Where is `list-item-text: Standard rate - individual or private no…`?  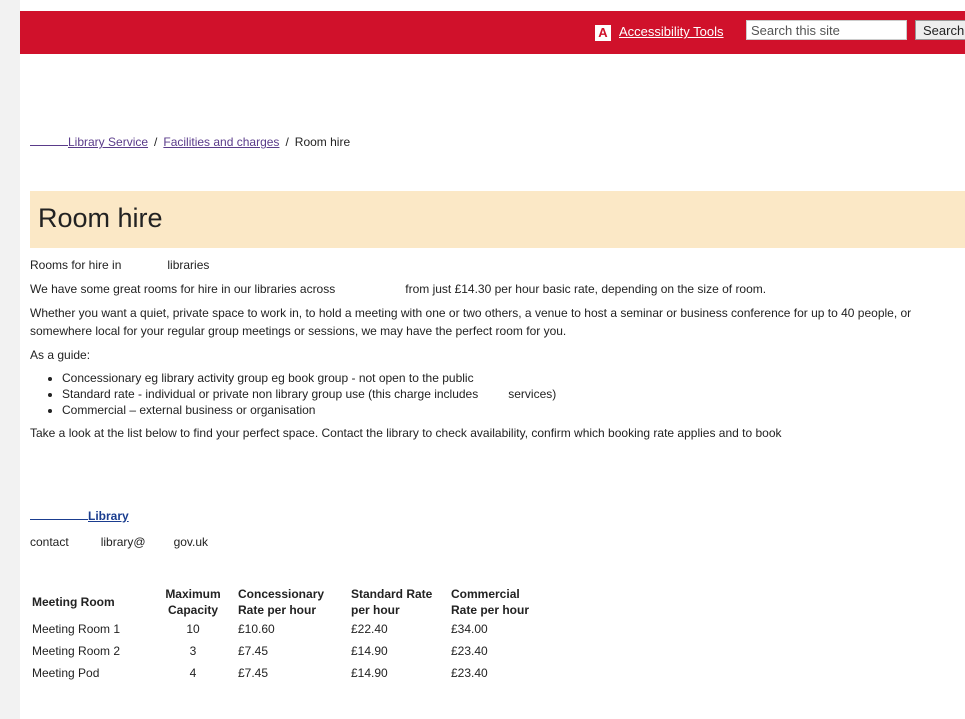
list-item-text: Standard rate - individual or private no… is located at coordinates (270, 394).